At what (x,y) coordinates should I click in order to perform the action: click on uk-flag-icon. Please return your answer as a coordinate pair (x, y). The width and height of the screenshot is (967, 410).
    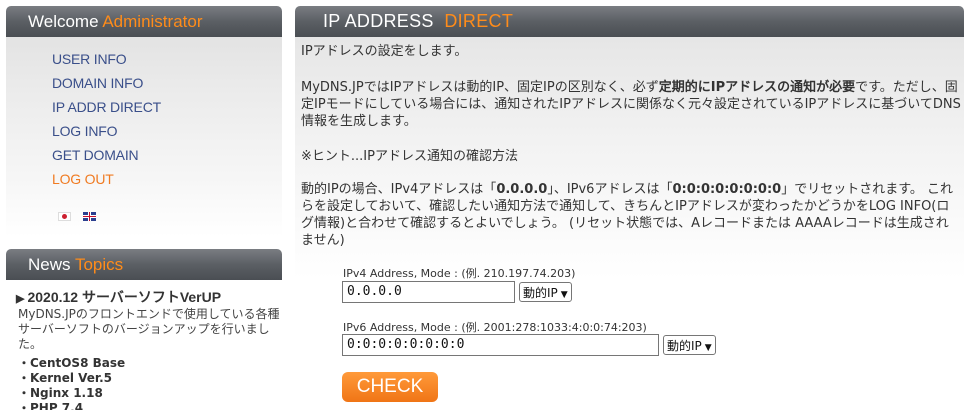
    Looking at the image, I should click on (89, 216).